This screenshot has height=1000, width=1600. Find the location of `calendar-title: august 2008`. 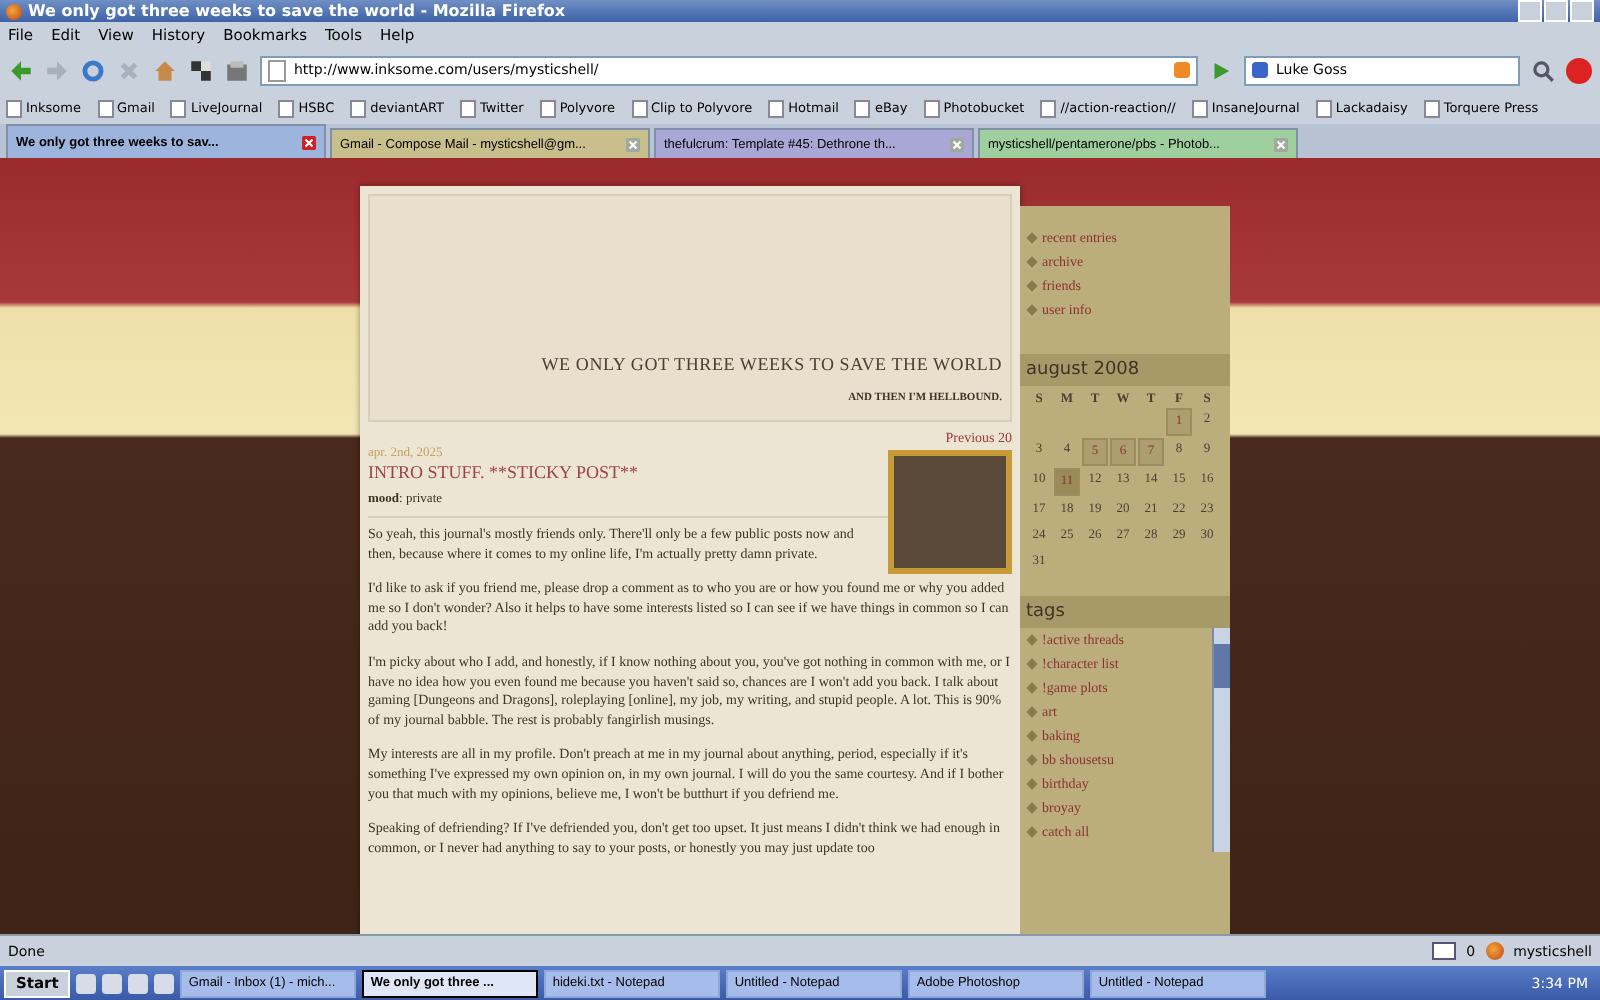

calendar-title: august 2008 is located at coordinates (1125, 370).